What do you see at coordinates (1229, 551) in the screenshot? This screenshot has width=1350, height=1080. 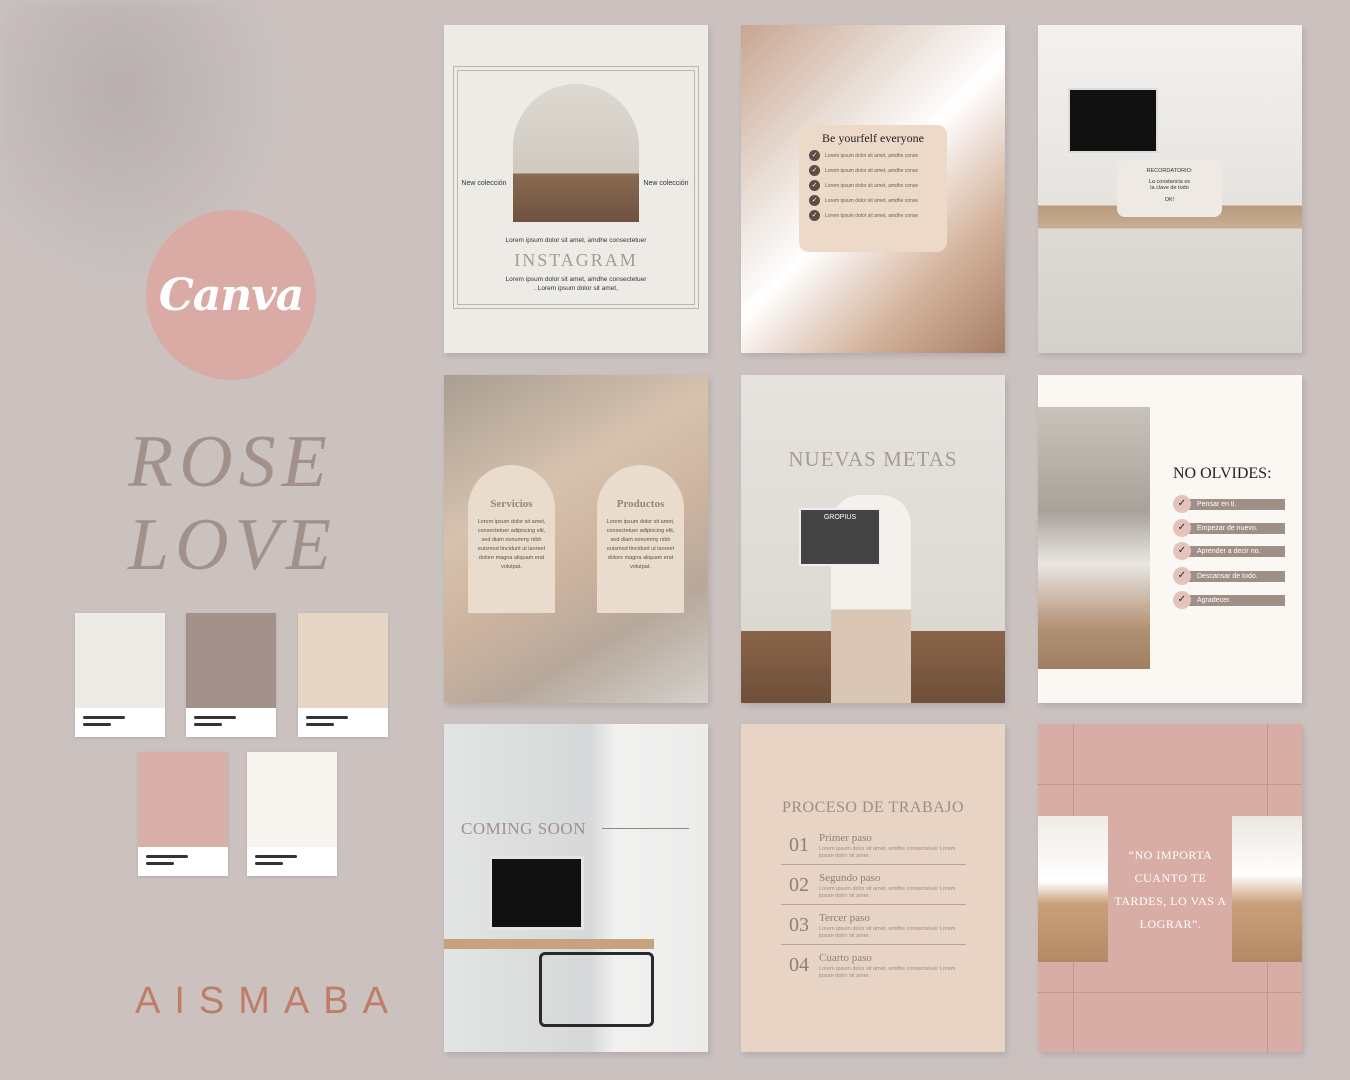 I see `list-item: ✓ Aprender a decir no.` at bounding box center [1229, 551].